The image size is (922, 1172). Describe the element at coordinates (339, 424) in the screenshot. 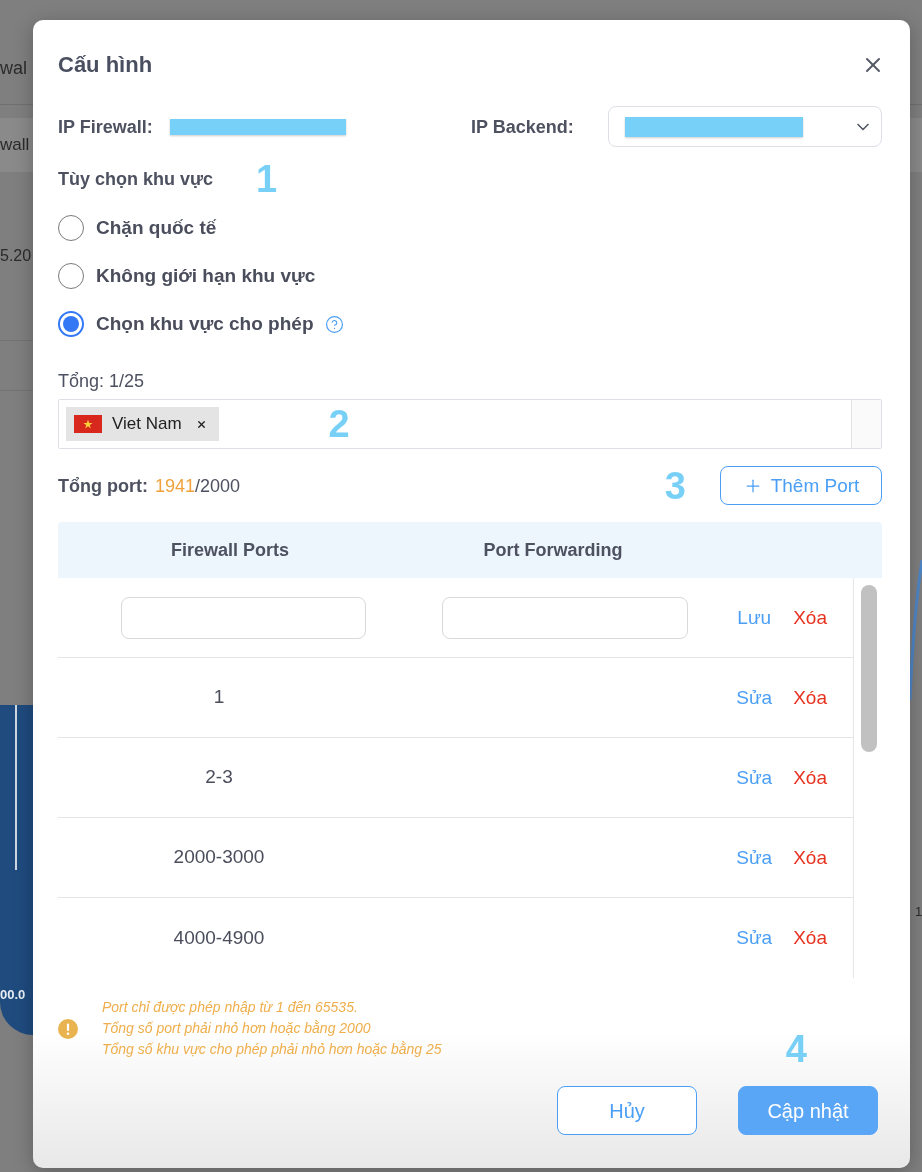

I see `annotation-number: 2` at that location.